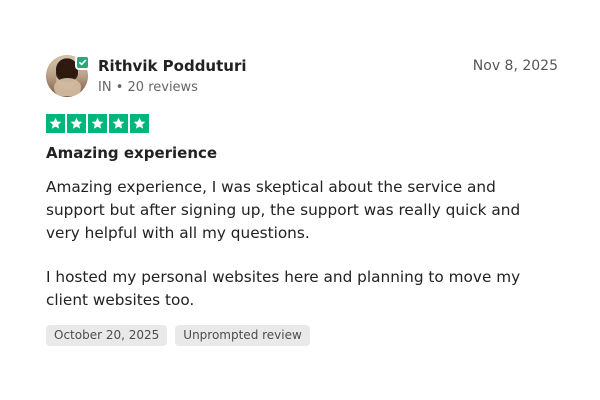 The width and height of the screenshot is (600, 400). What do you see at coordinates (132, 153) in the screenshot?
I see `review-title: Amazing experience` at bounding box center [132, 153].